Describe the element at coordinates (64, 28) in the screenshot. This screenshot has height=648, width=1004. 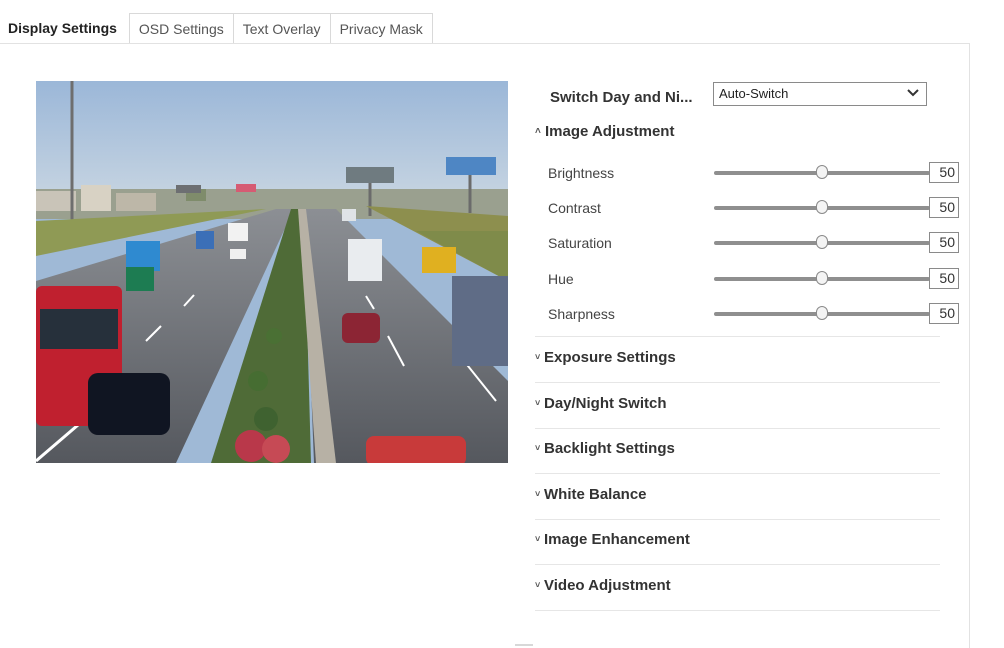
I see `tab-display-settings: Display Settings` at that location.